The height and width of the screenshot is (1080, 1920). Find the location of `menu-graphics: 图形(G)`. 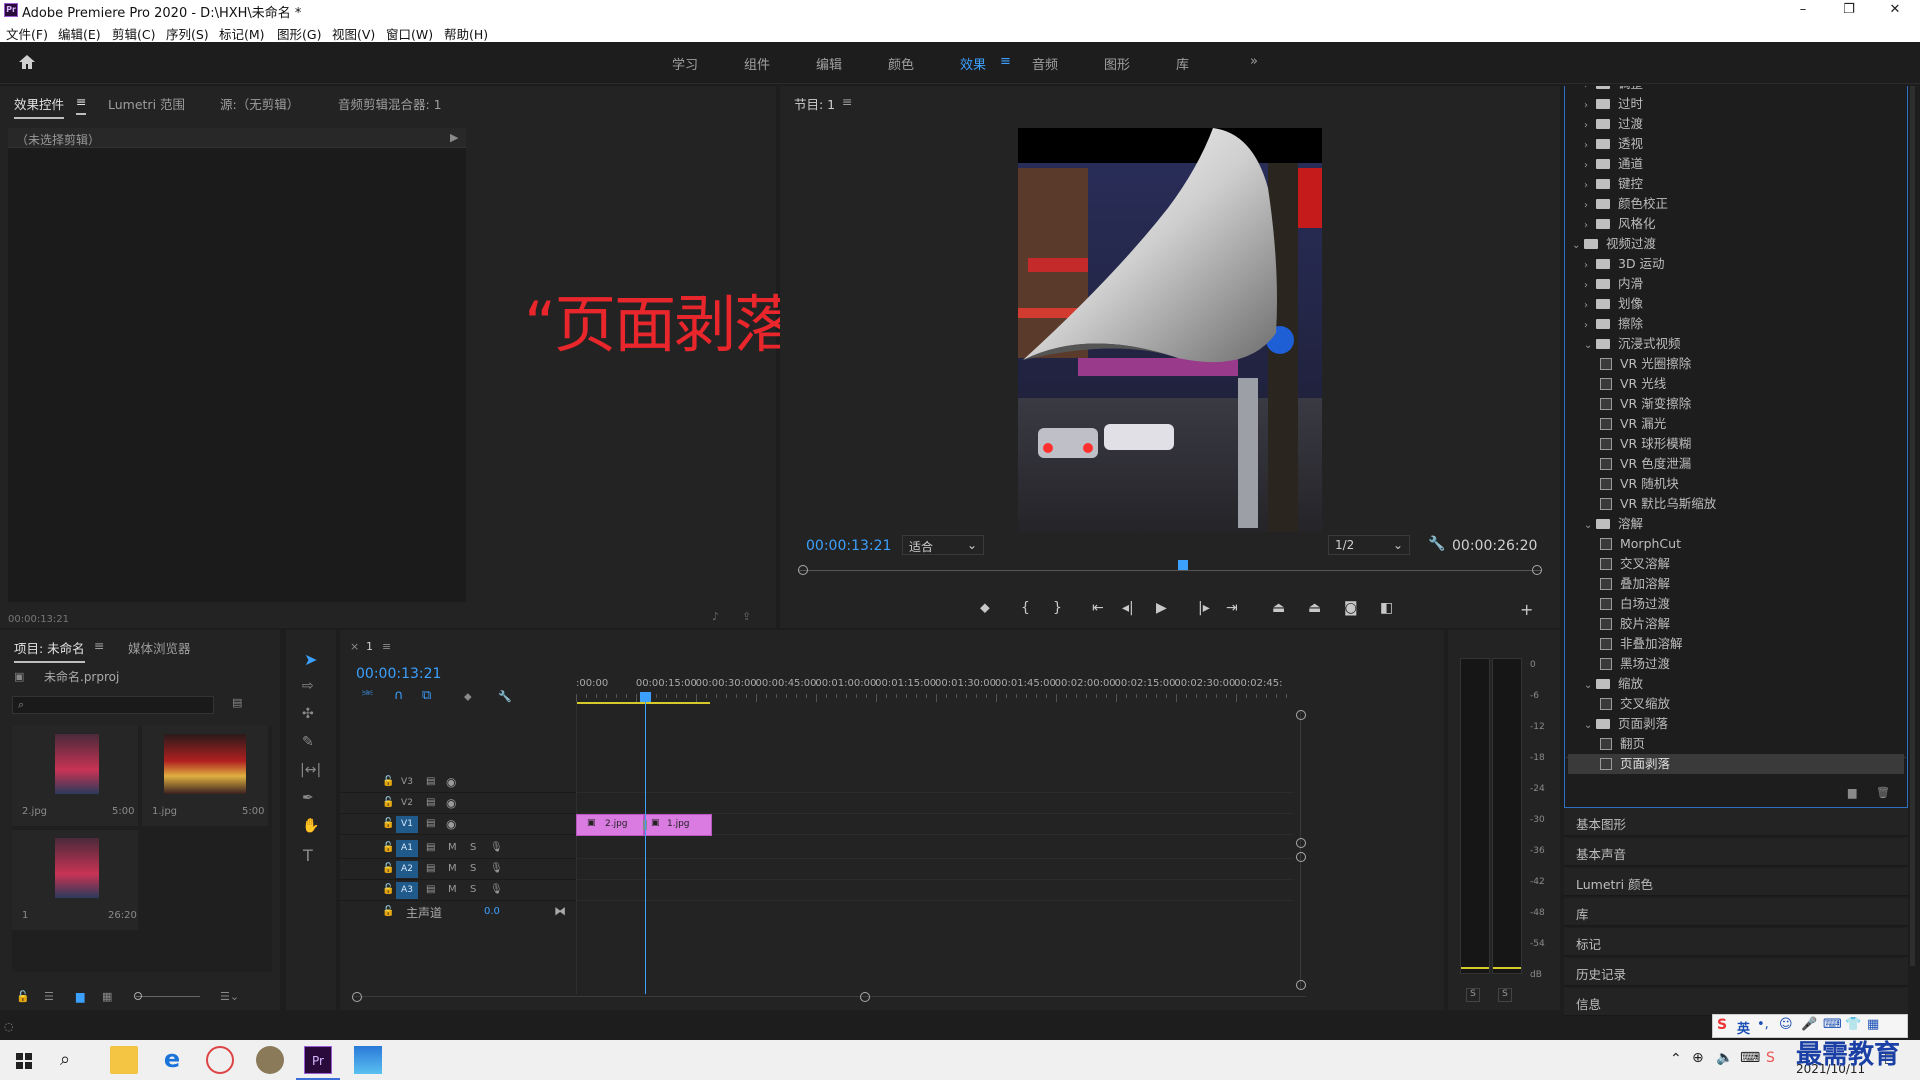

menu-graphics: 图形(G) is located at coordinates (299, 33).